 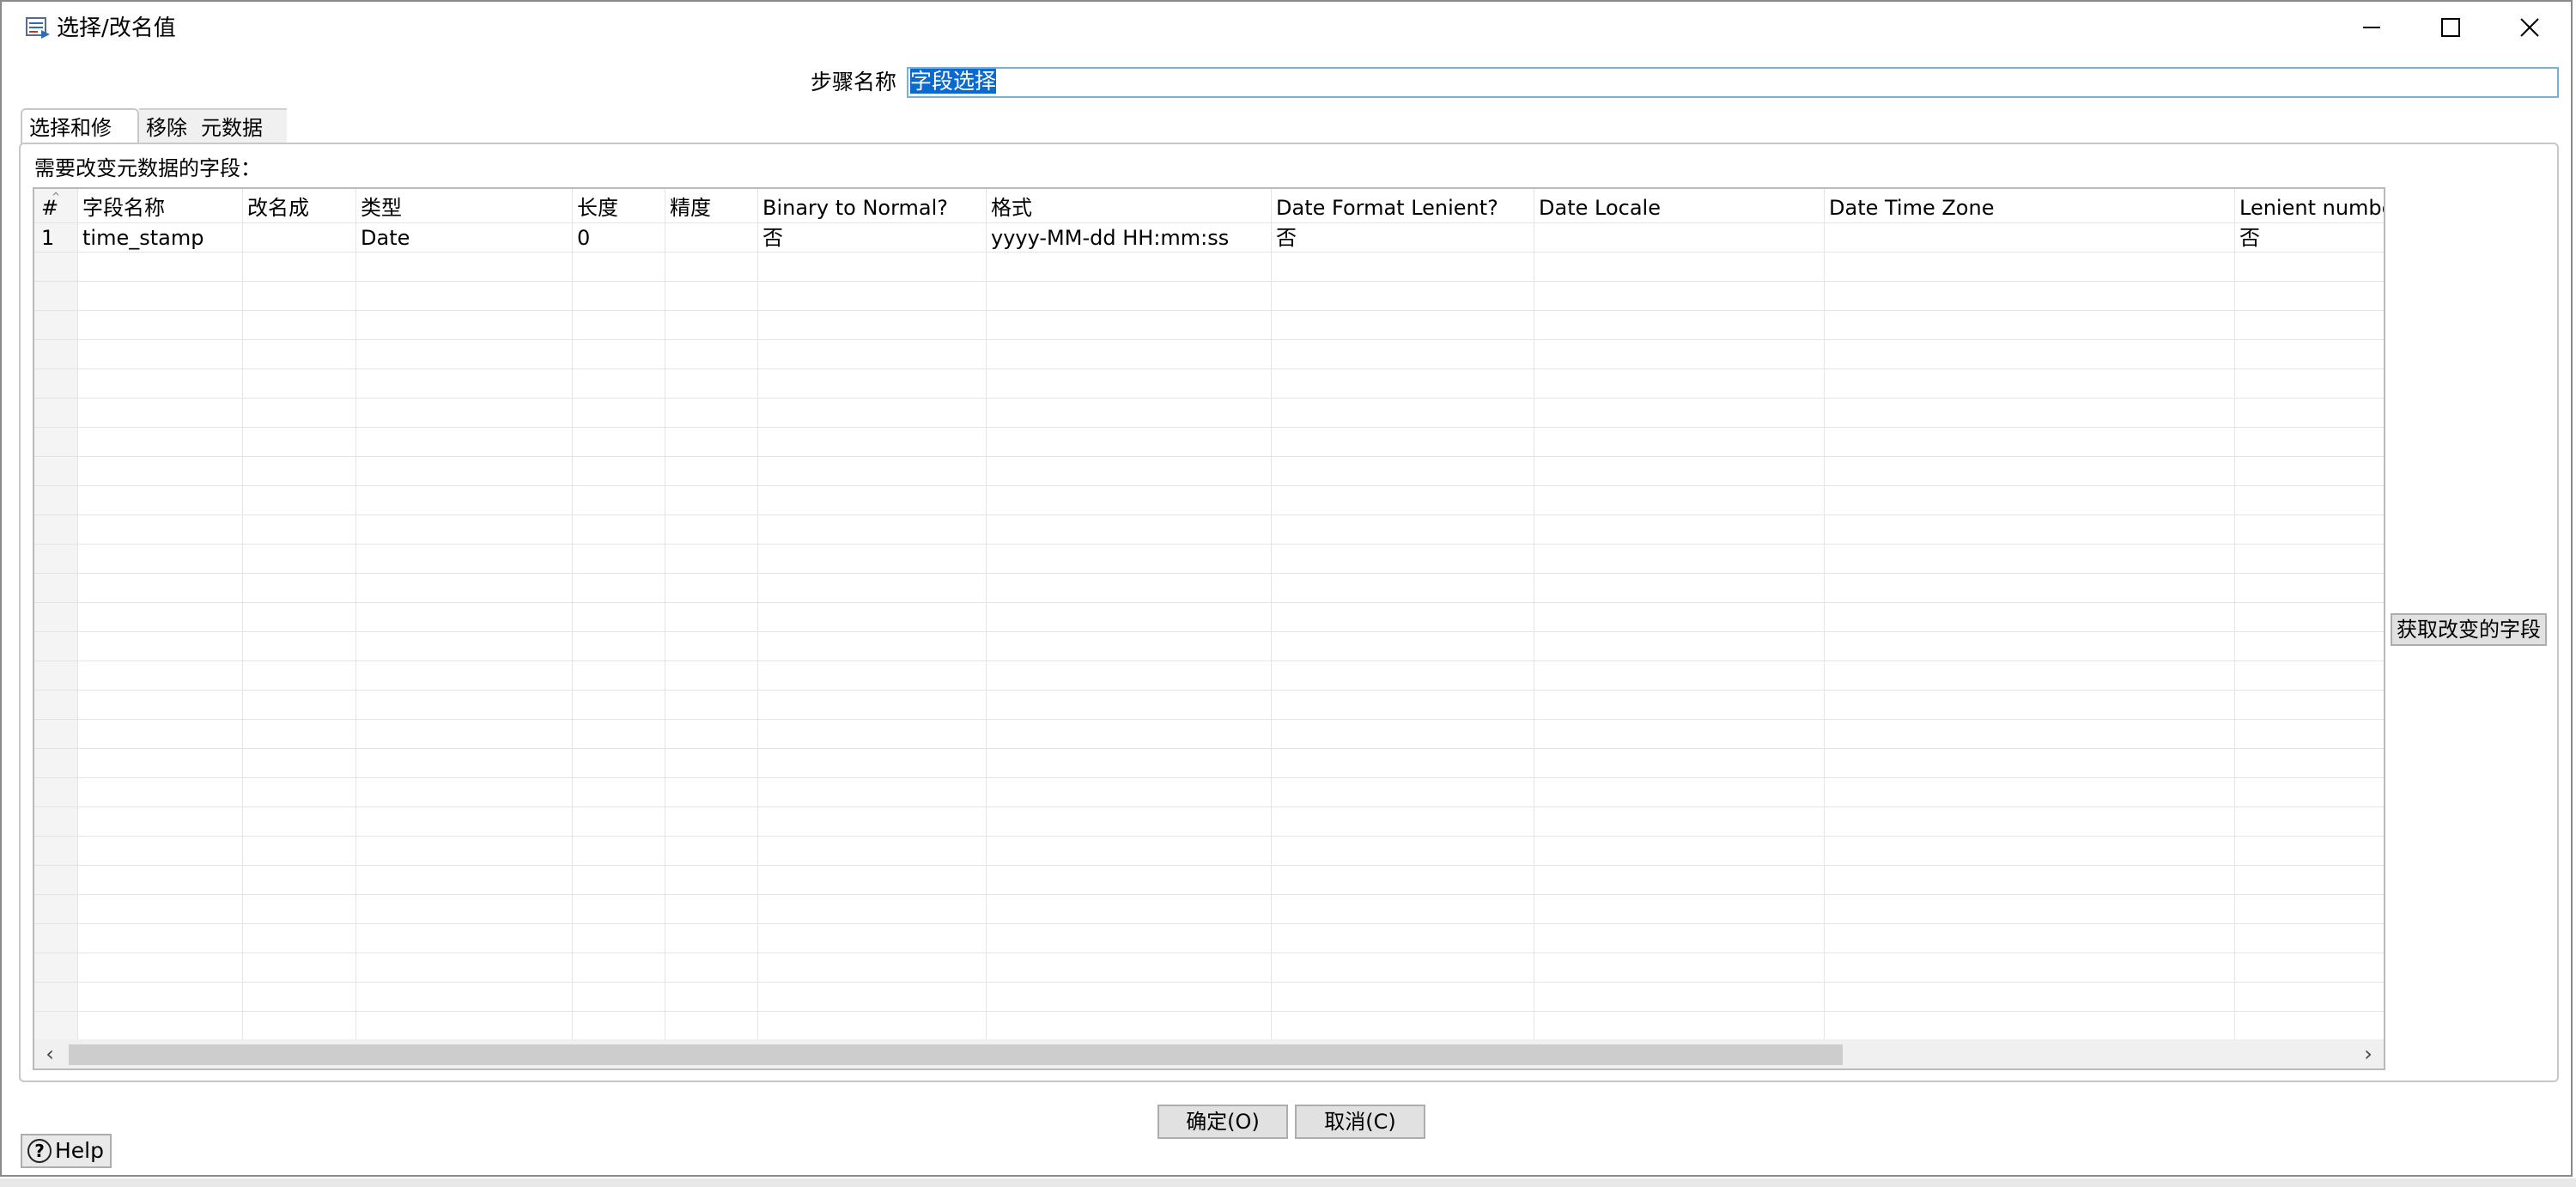 I want to click on select-values-icon, so click(x=38, y=28).